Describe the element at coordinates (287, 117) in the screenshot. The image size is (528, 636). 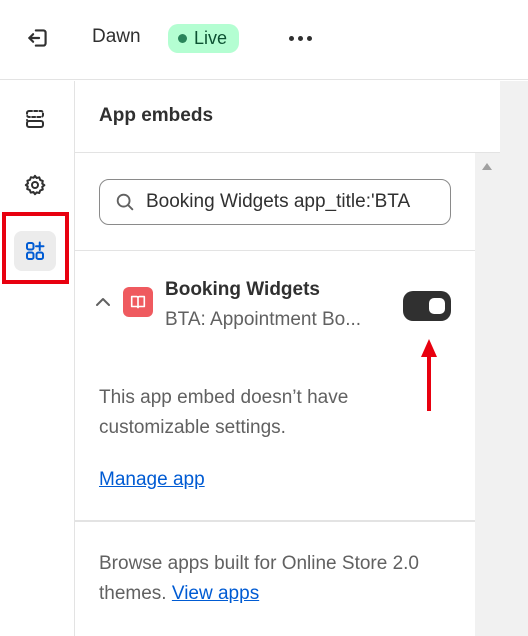
I see `panel-header: App embeds` at that location.